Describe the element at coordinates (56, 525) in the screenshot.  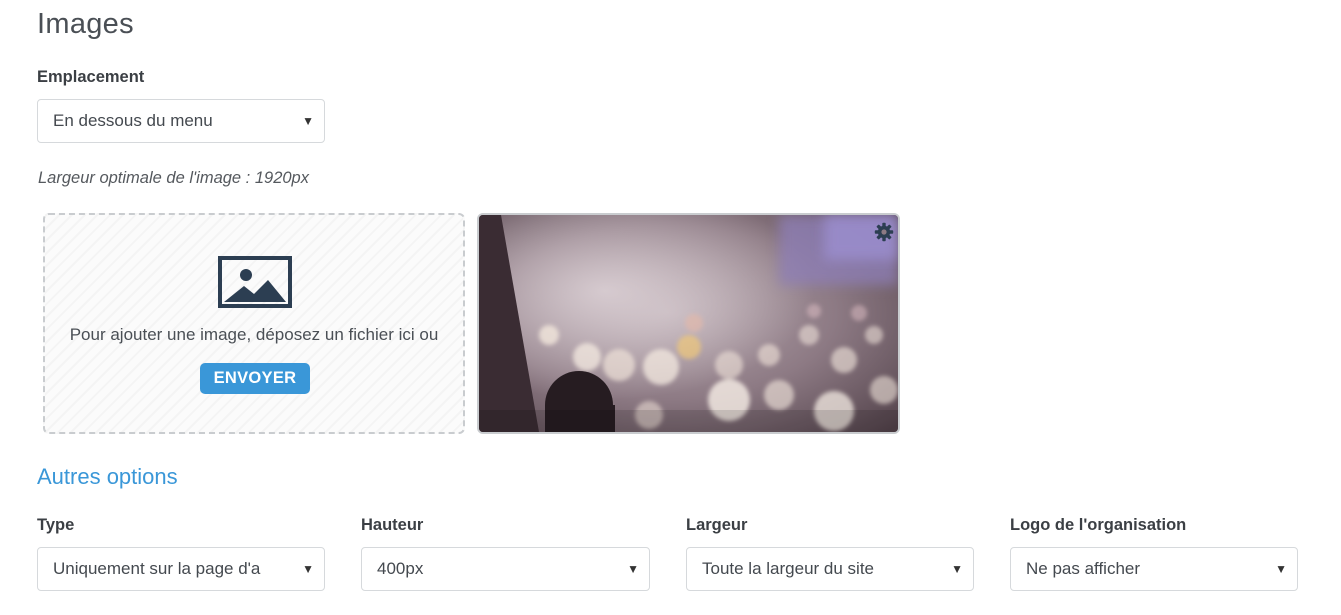
I see `type-label: Type` at that location.